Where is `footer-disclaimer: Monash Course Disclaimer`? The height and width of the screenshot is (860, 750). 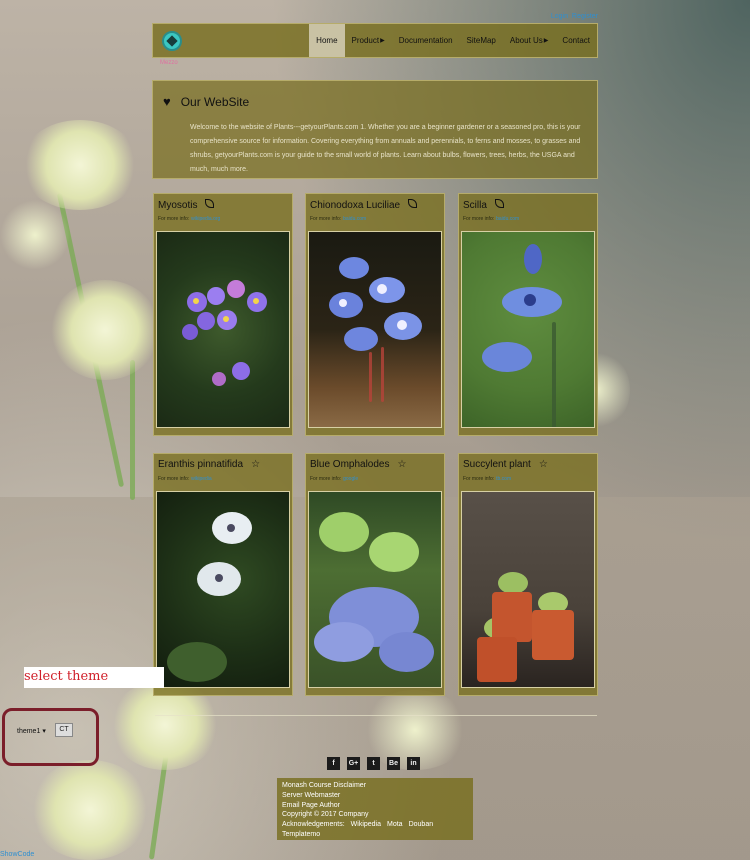
footer-disclaimer: Monash Course Disclaimer is located at coordinates (375, 786).